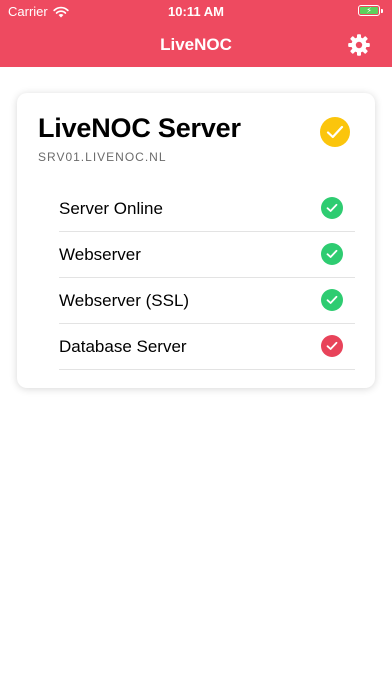  I want to click on service-label: Database Server, so click(123, 346).